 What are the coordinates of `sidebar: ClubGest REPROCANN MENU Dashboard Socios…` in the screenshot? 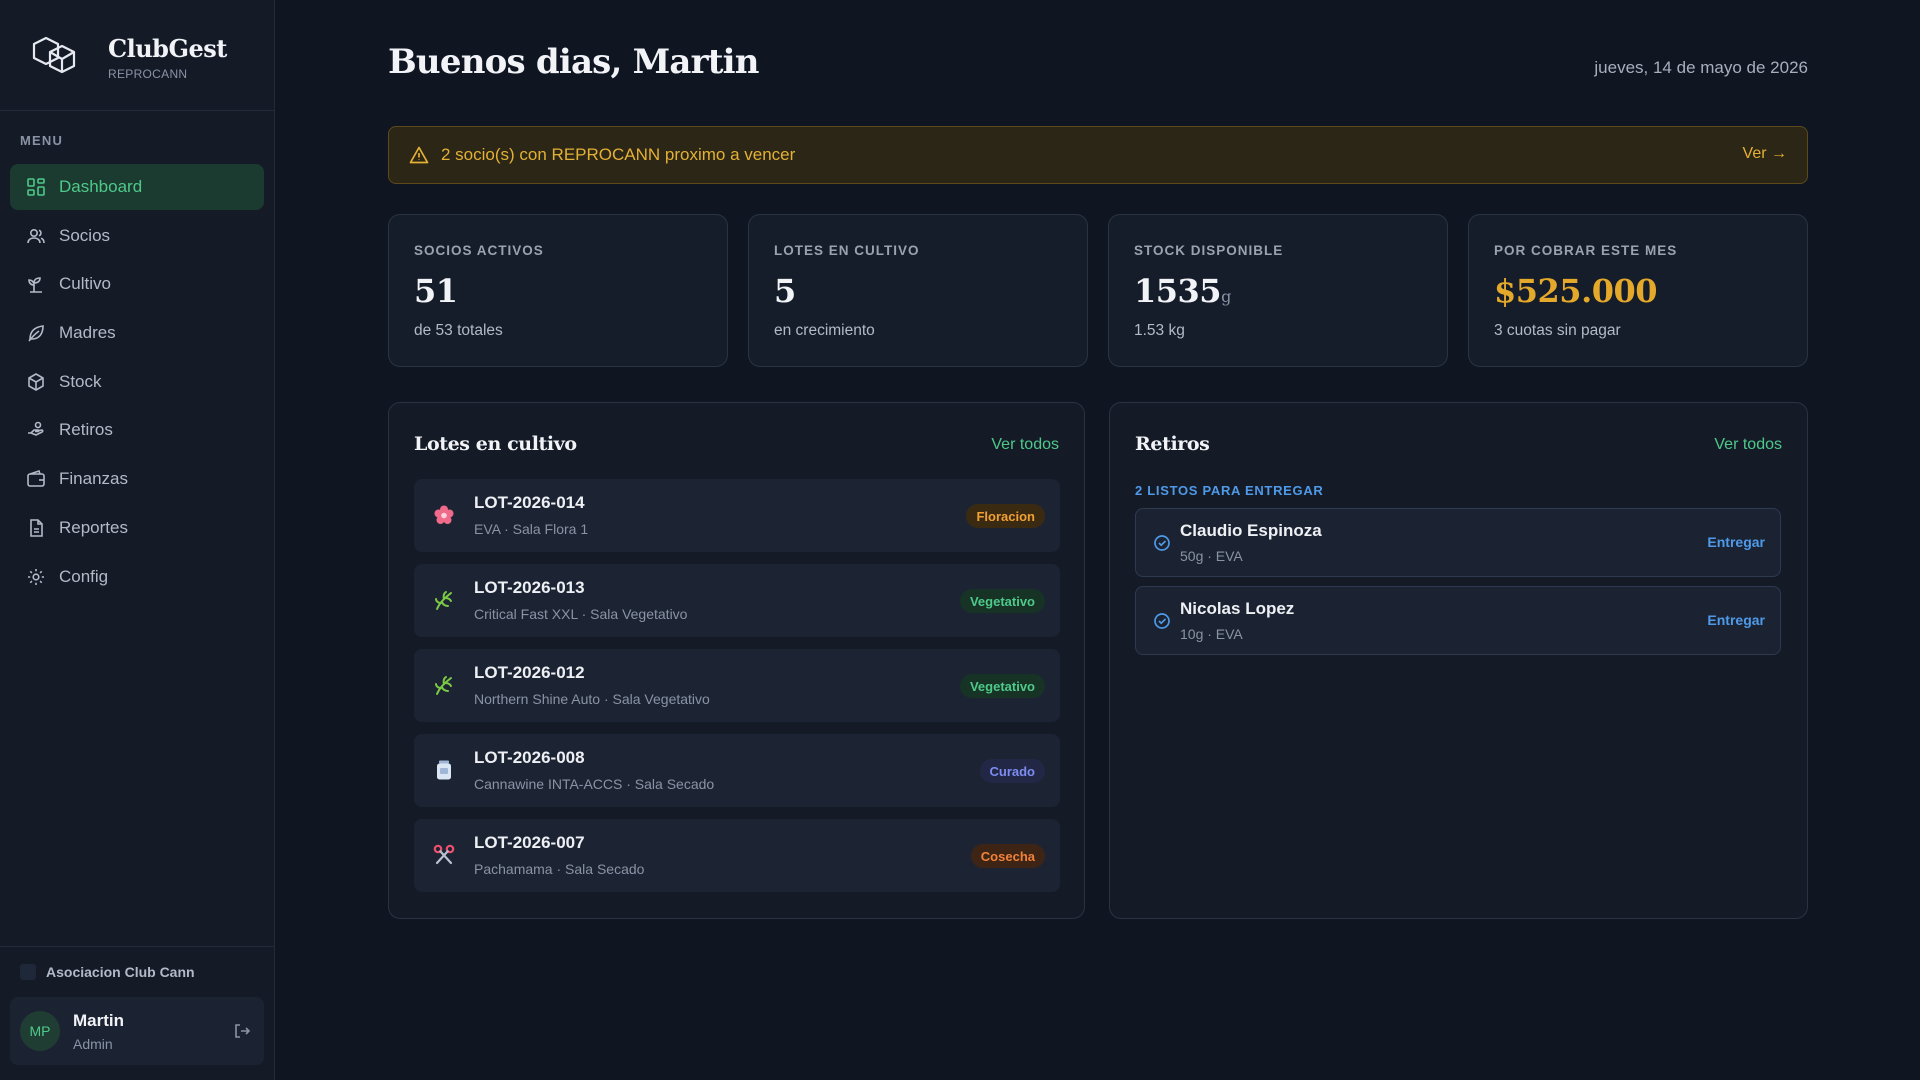 It's located at (137, 540).